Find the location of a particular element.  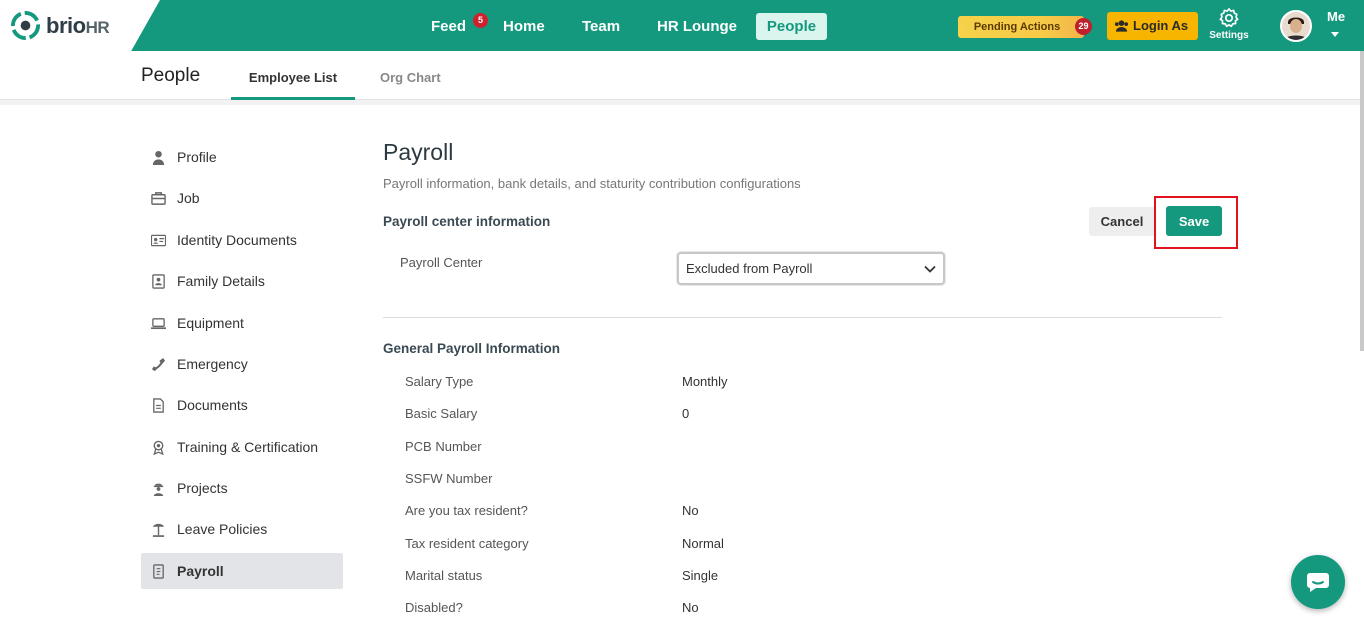

login-as-button: Login As is located at coordinates (1152, 26).